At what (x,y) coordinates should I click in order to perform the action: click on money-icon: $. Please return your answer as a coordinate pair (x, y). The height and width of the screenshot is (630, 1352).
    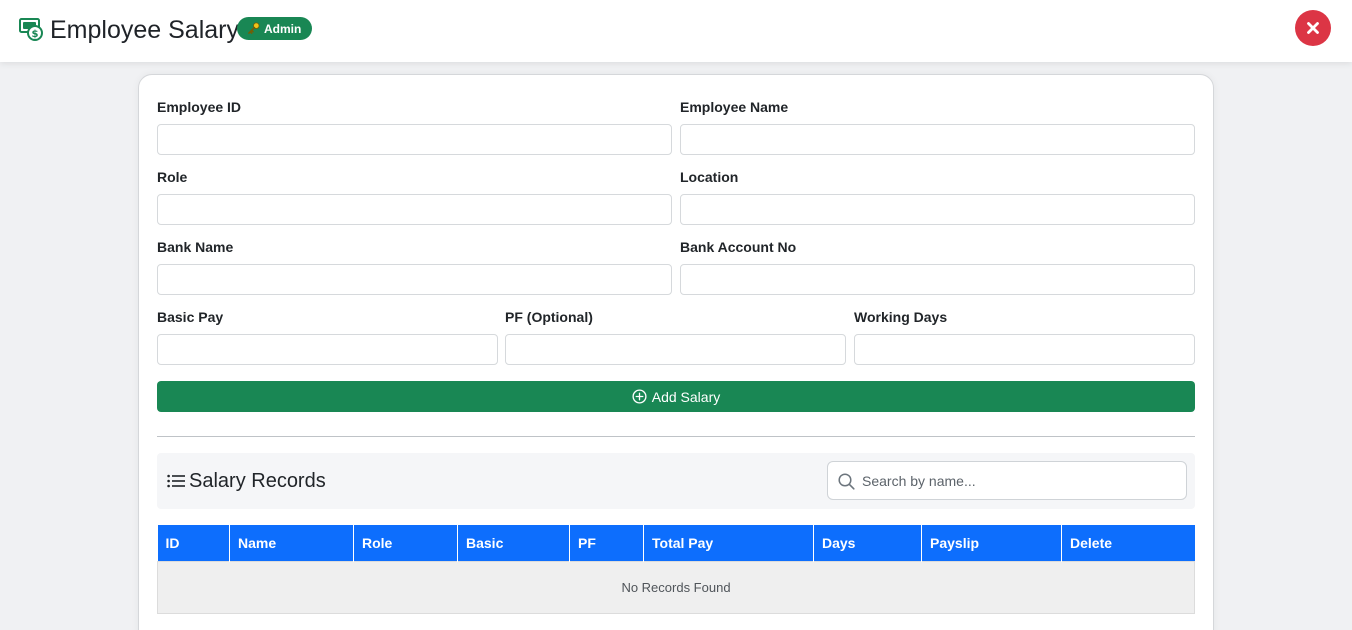
    Looking at the image, I should click on (31, 29).